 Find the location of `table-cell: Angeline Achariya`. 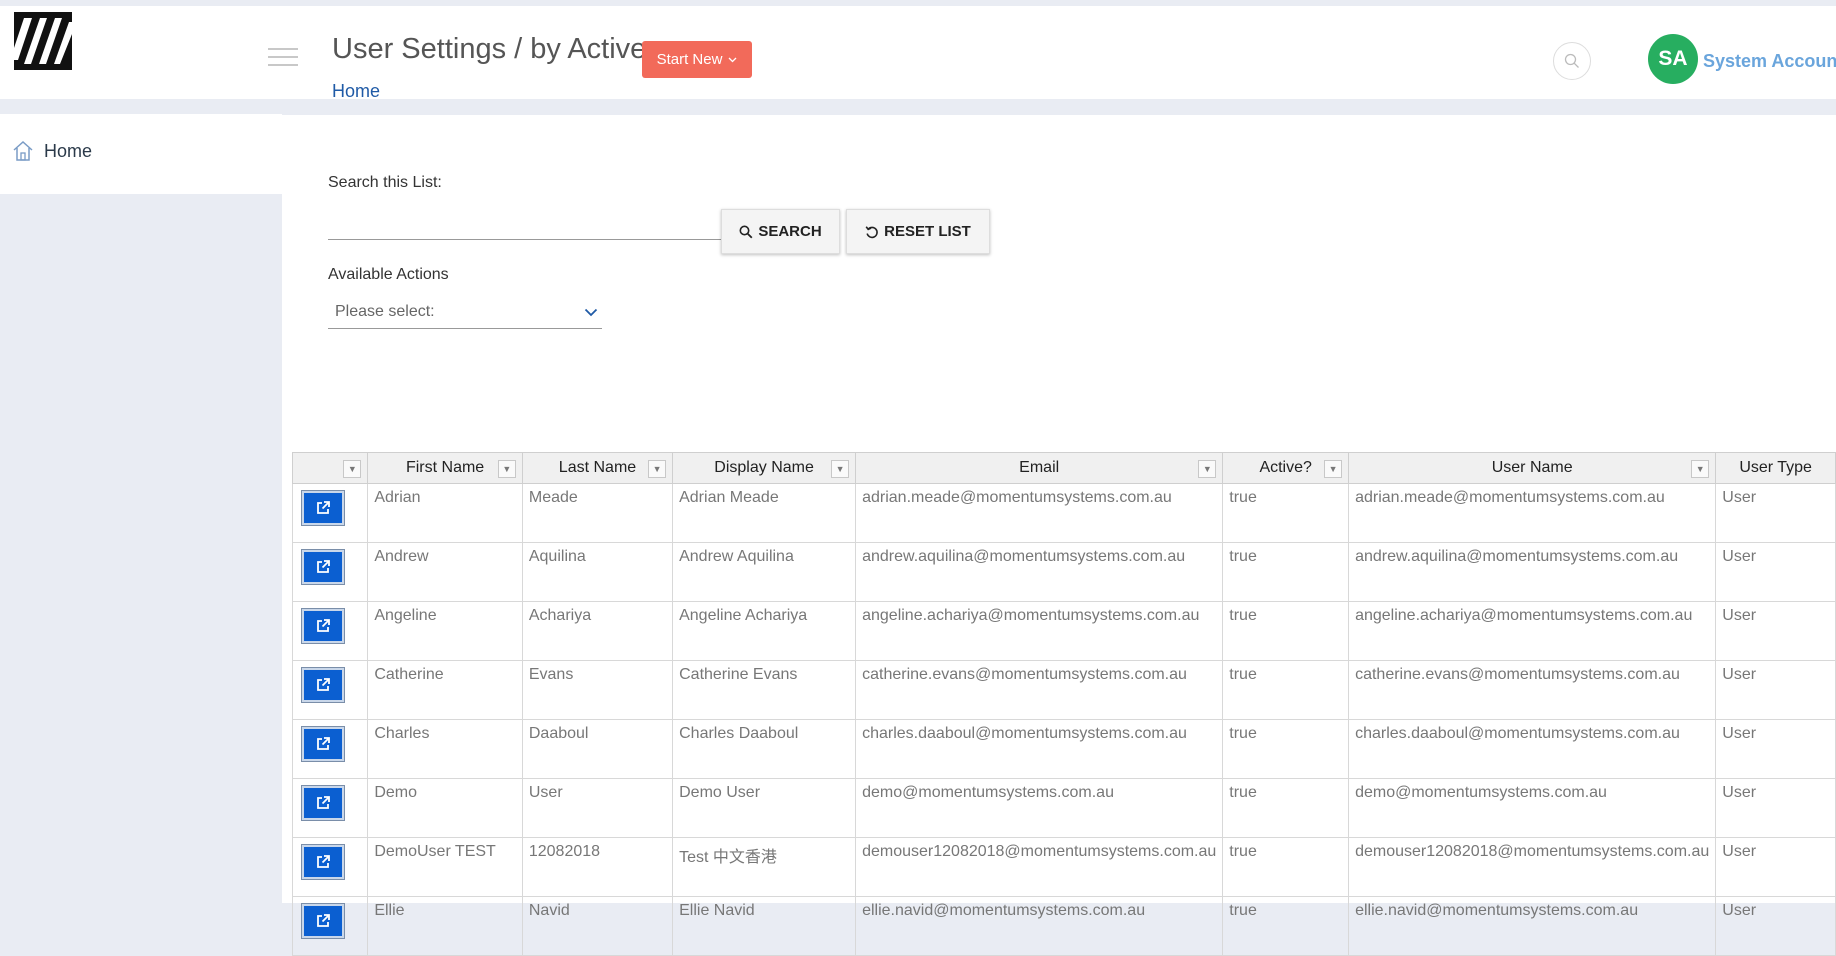

table-cell: Angeline Achariya is located at coordinates (764, 631).